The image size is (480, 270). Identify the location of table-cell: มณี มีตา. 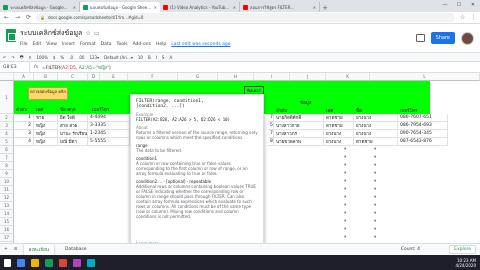
(73, 142).